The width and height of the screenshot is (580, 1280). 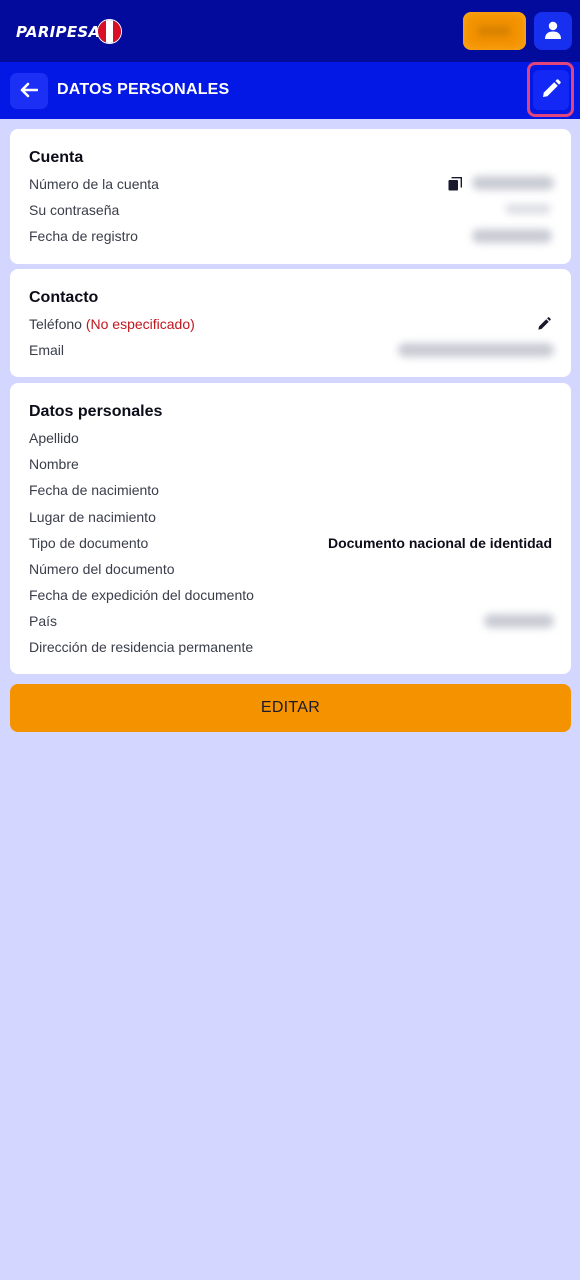 I want to click on contact-card-title: Contacto, so click(x=64, y=297).